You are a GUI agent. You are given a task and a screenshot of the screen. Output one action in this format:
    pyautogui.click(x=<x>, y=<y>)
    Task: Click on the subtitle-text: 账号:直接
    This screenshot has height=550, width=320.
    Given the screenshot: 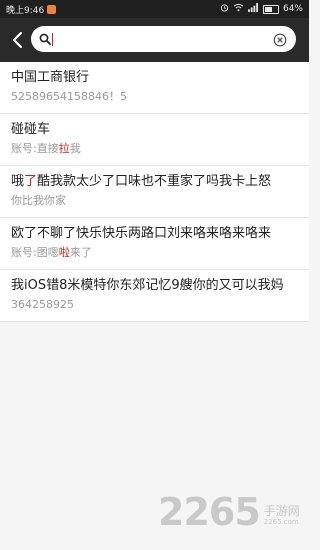 What is the action you would take?
    pyautogui.click(x=35, y=148)
    